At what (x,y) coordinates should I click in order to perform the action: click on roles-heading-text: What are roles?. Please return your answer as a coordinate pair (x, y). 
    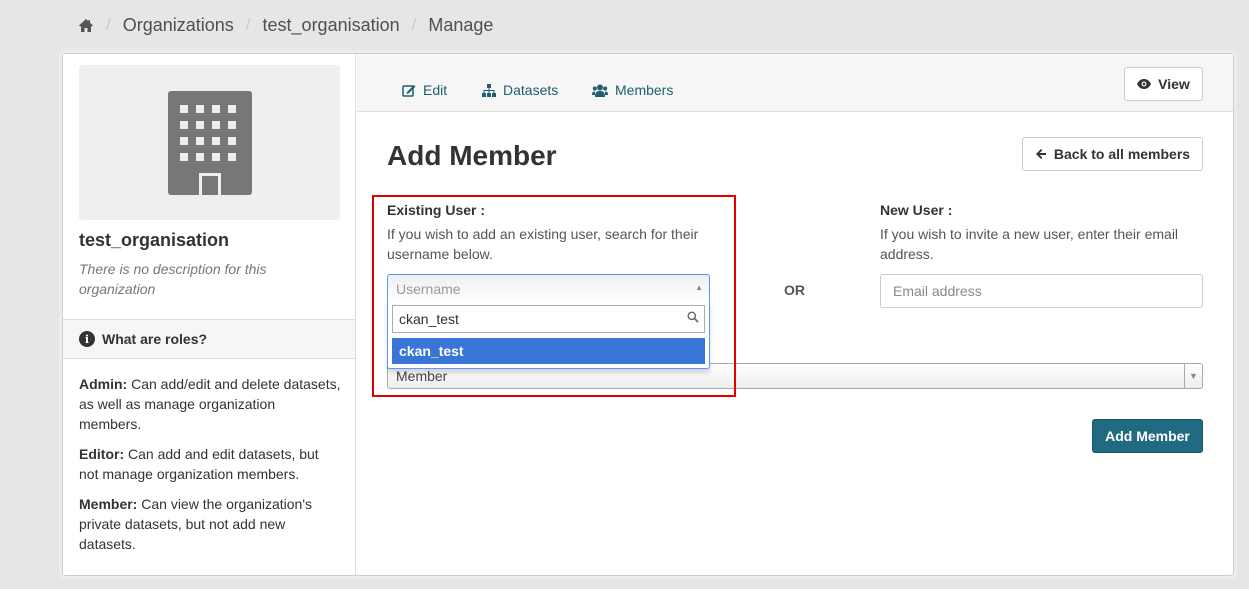
    Looking at the image, I should click on (155, 339).